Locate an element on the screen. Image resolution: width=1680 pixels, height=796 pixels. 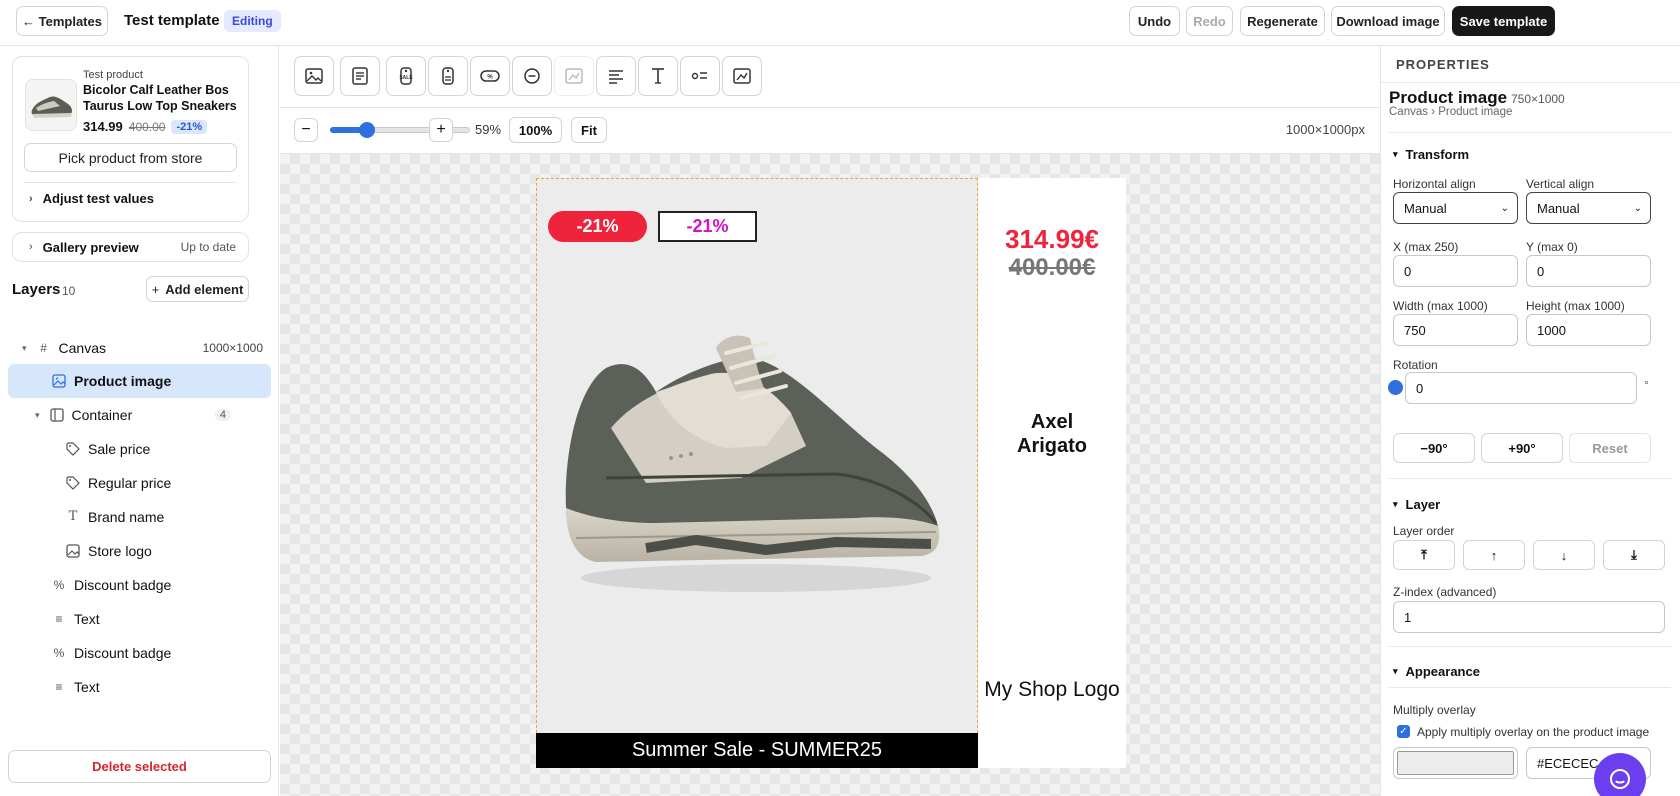
layer-regular-price: Regular price is located at coordinates (139, 483).